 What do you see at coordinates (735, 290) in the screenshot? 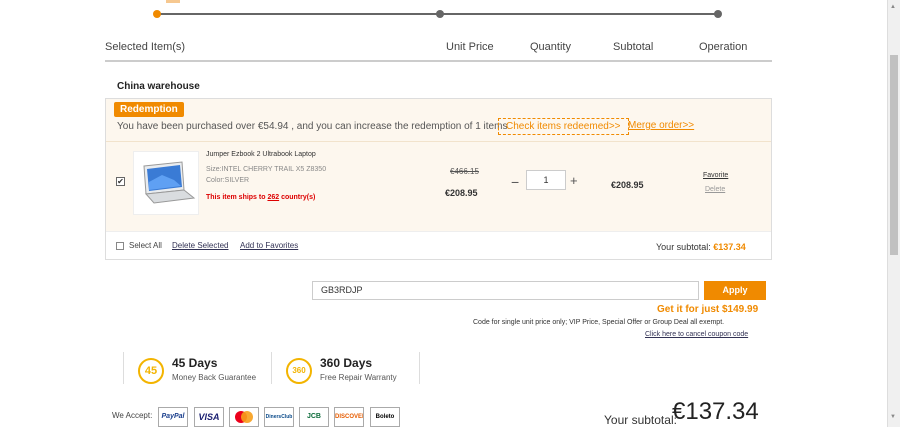
I see `apply-coupon-button: Apply` at bounding box center [735, 290].